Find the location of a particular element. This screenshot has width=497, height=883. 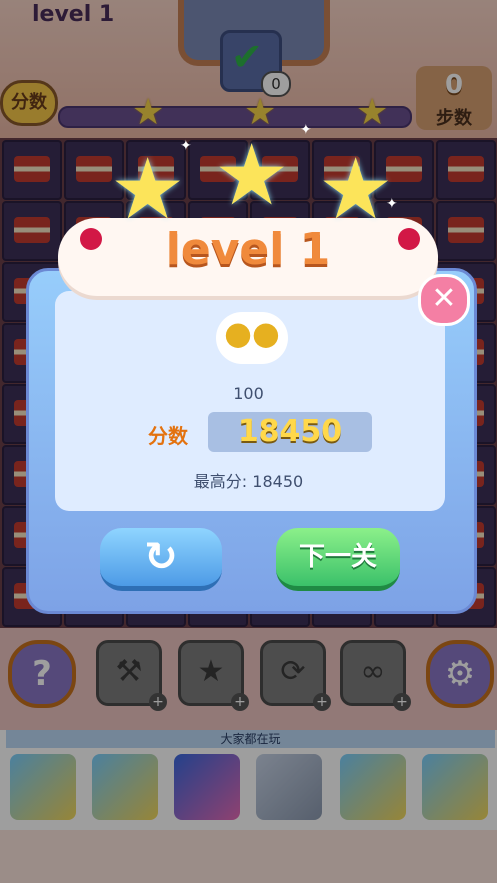

close-button: ✕ is located at coordinates (444, 300).